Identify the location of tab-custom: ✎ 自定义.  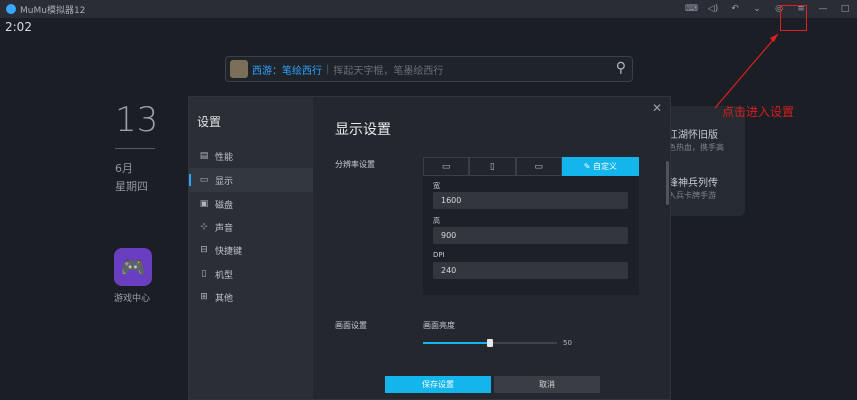
(600, 166).